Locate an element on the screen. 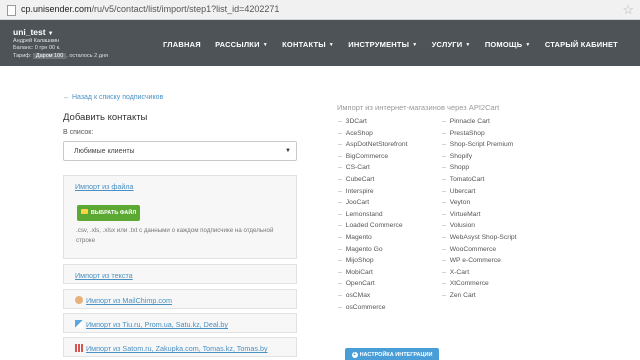 Image resolution: width=640 pixels, height=360 pixels. import-text-panel: Импорт из текста is located at coordinates (180, 274).